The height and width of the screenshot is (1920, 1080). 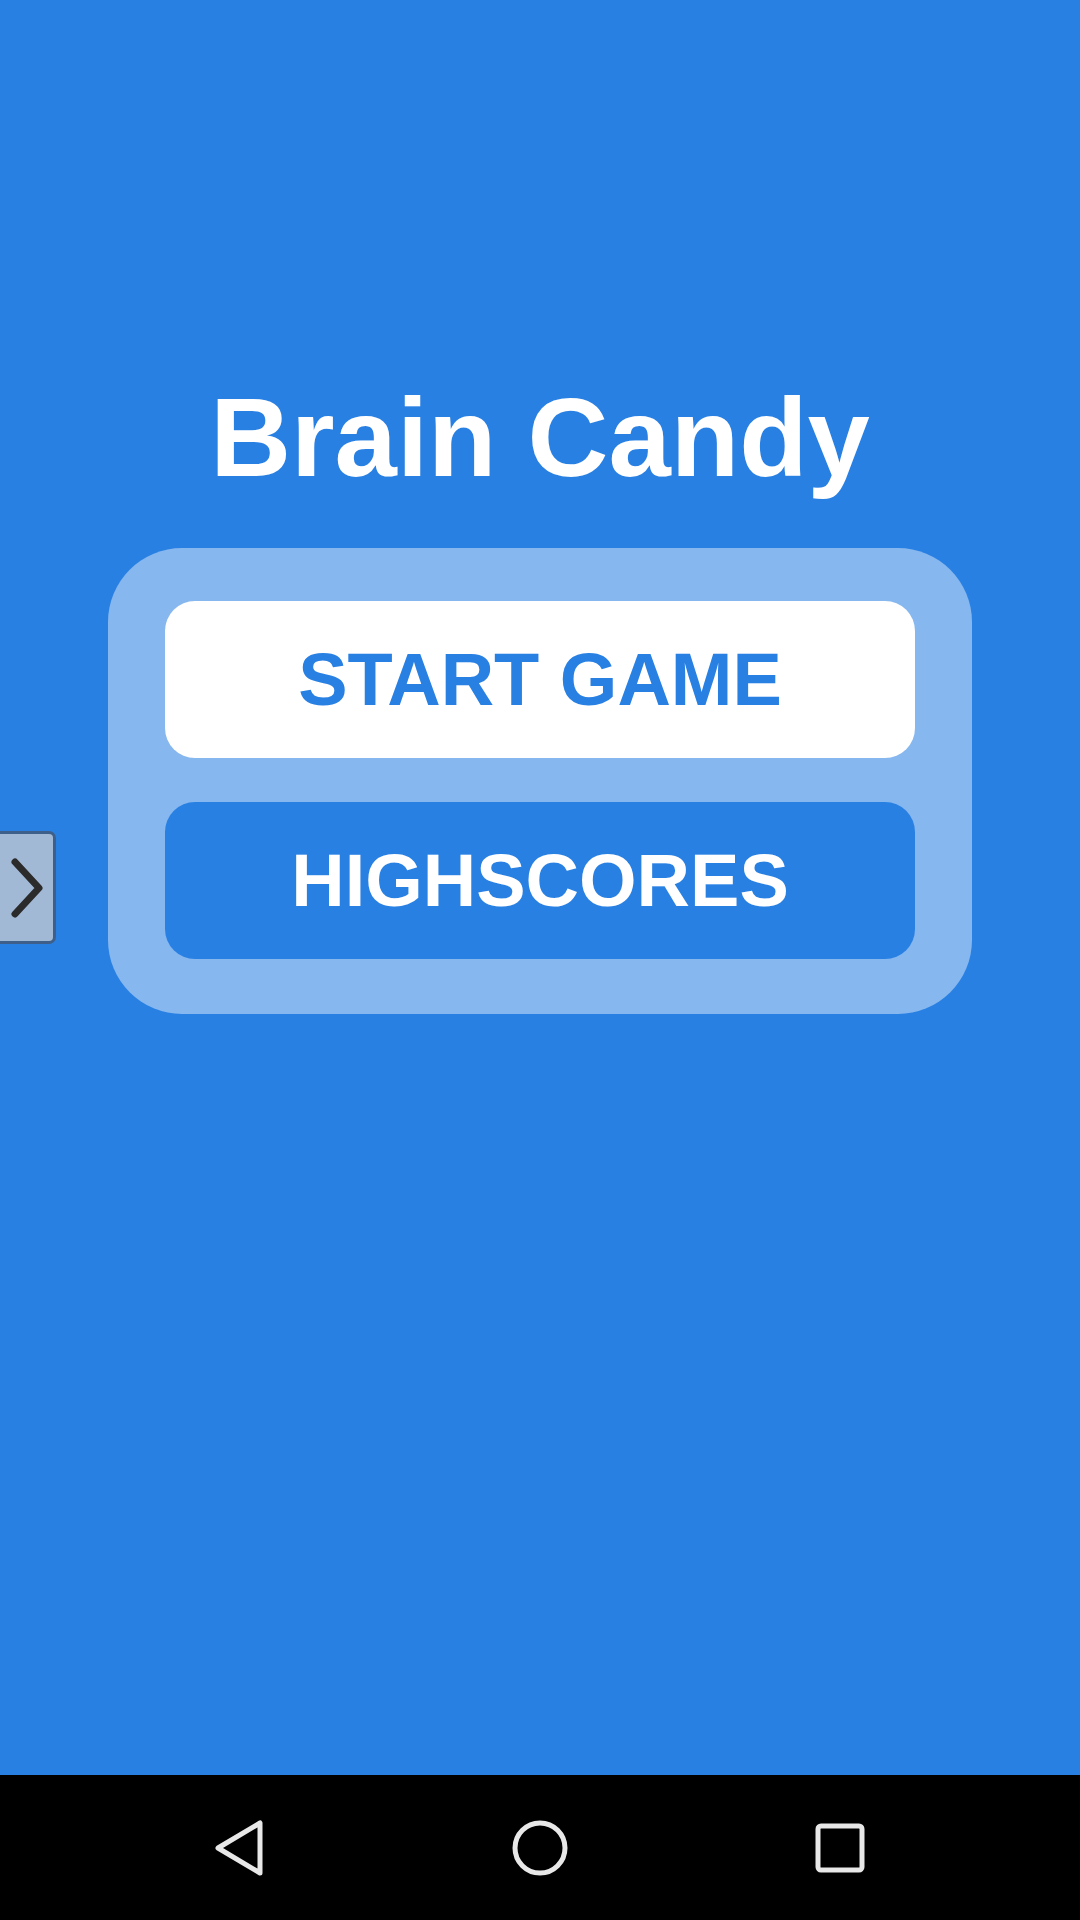 I want to click on menu-button: HIGHSCORES, so click(x=540, y=880).